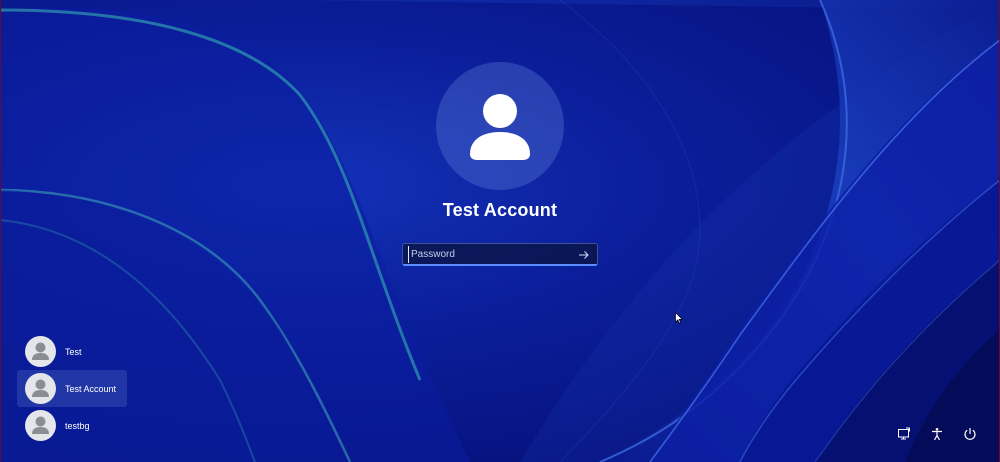 This screenshot has width=1000, height=462. I want to click on user-list-item: testbg, so click(72, 425).